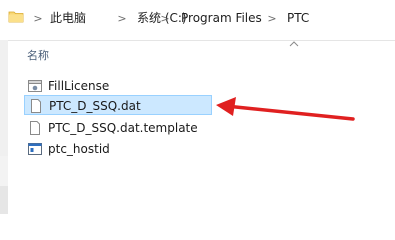  What do you see at coordinates (35, 86) in the screenshot?
I see `shortcut-file-icon` at bounding box center [35, 86].